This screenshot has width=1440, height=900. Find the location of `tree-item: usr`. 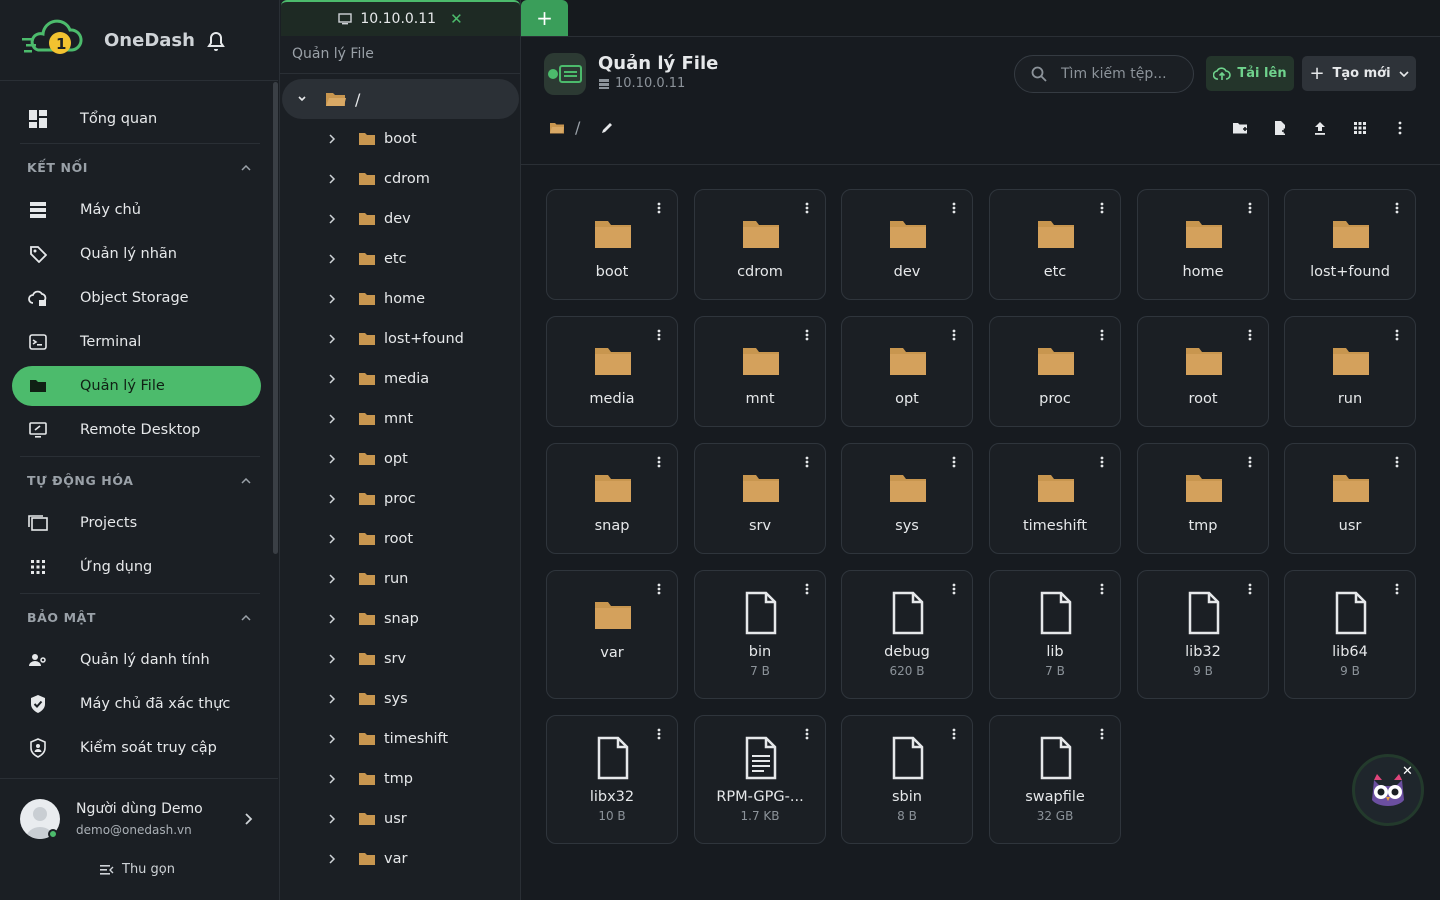

tree-item: usr is located at coordinates (366, 819).